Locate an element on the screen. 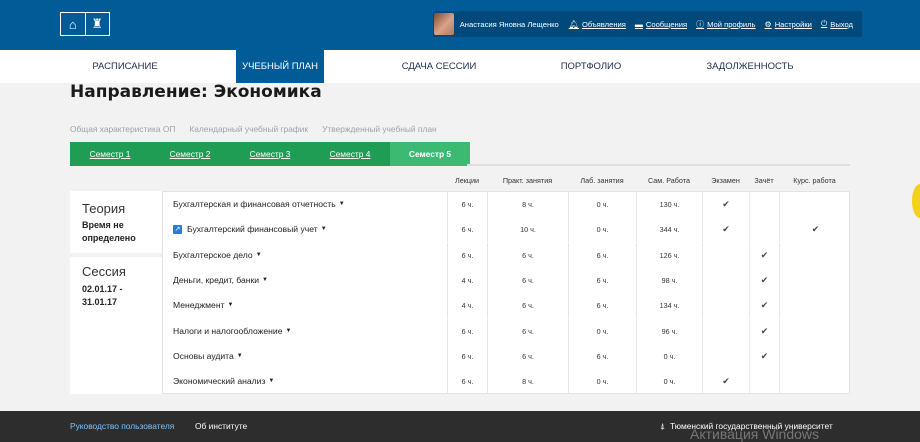 Image resolution: width=920 pixels, height=442 pixels. tab-semester-4: Семестр 4 is located at coordinates (350, 154).